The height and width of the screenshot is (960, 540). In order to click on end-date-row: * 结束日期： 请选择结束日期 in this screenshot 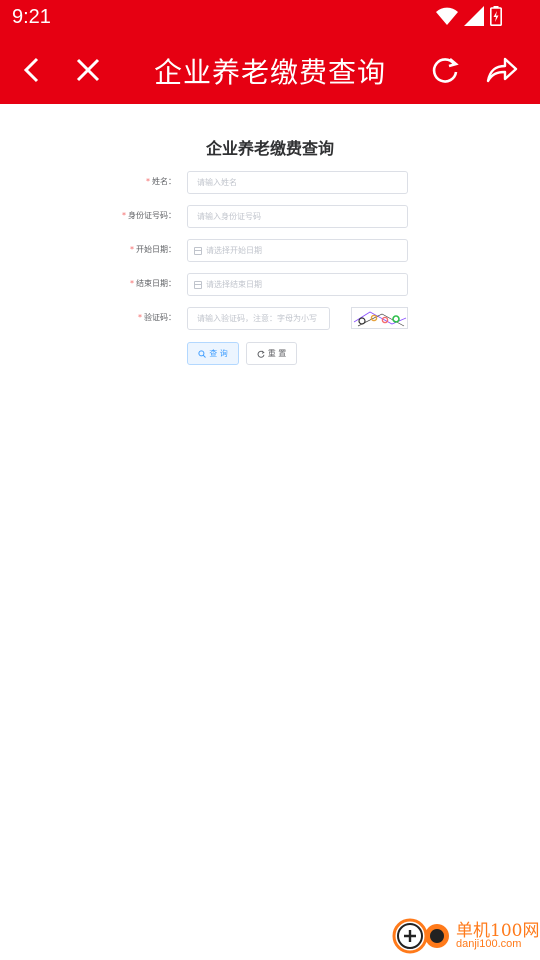, I will do `click(270, 285)`.